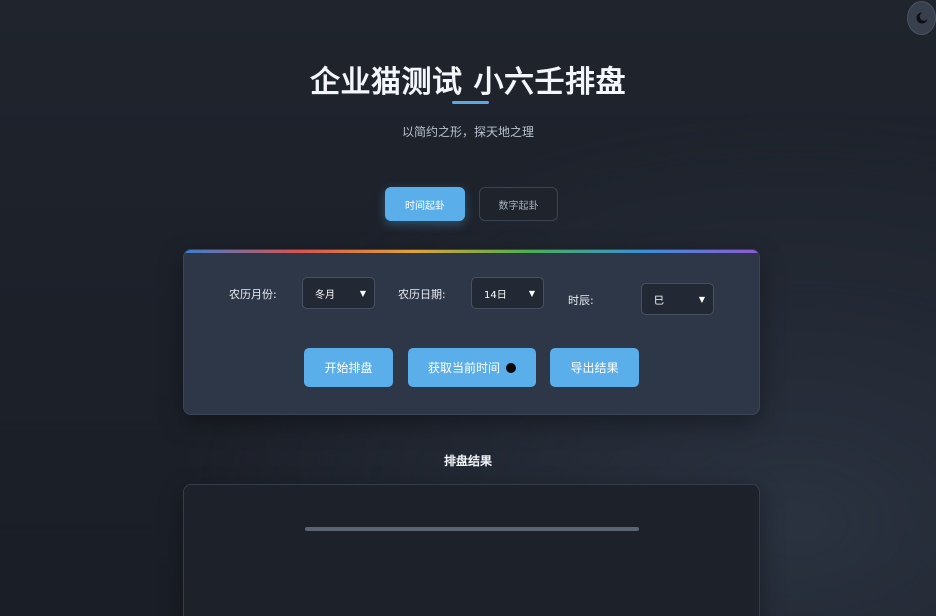 This screenshot has height=616, width=936. What do you see at coordinates (471, 550) in the screenshot?
I see `result-panel` at bounding box center [471, 550].